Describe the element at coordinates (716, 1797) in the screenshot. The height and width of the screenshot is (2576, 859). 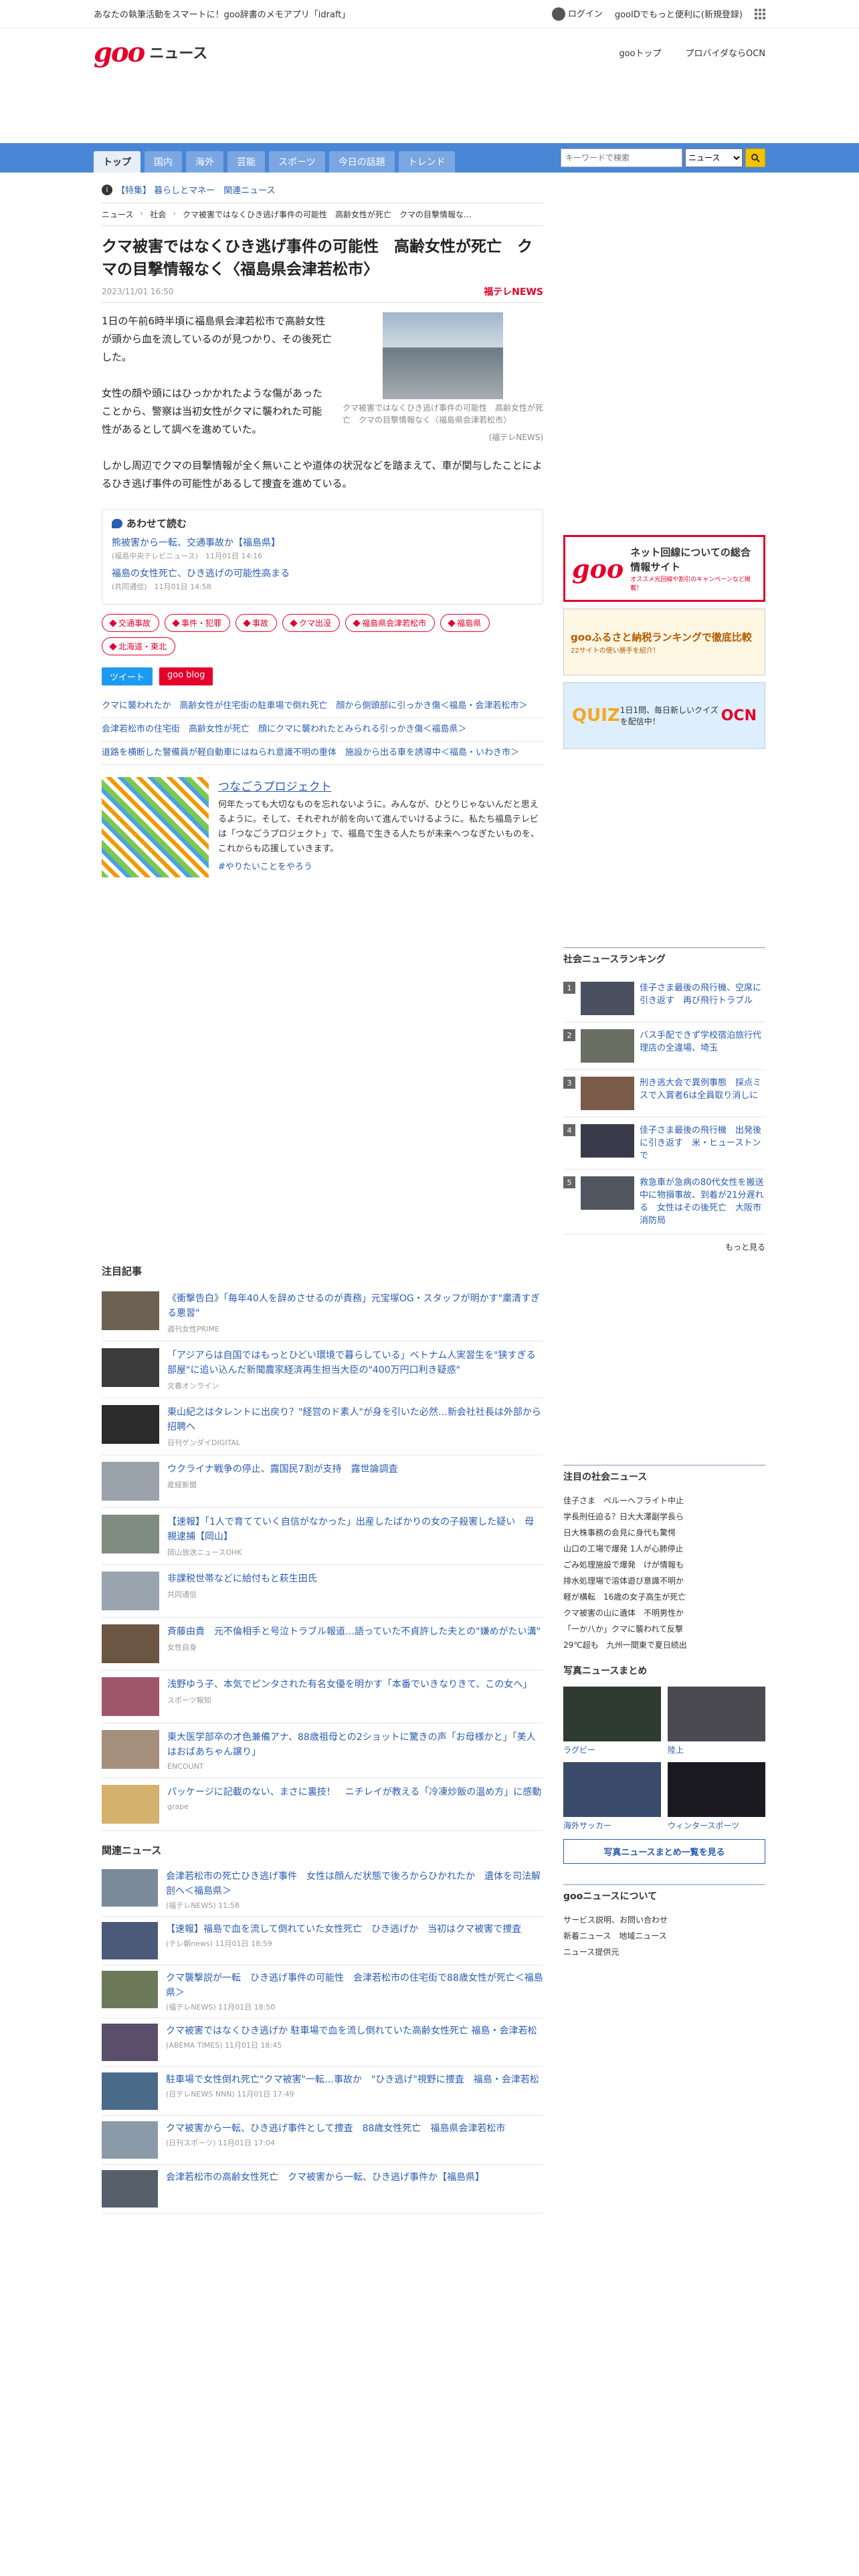
I see `photo-winter: ウィンタースポーツ` at that location.